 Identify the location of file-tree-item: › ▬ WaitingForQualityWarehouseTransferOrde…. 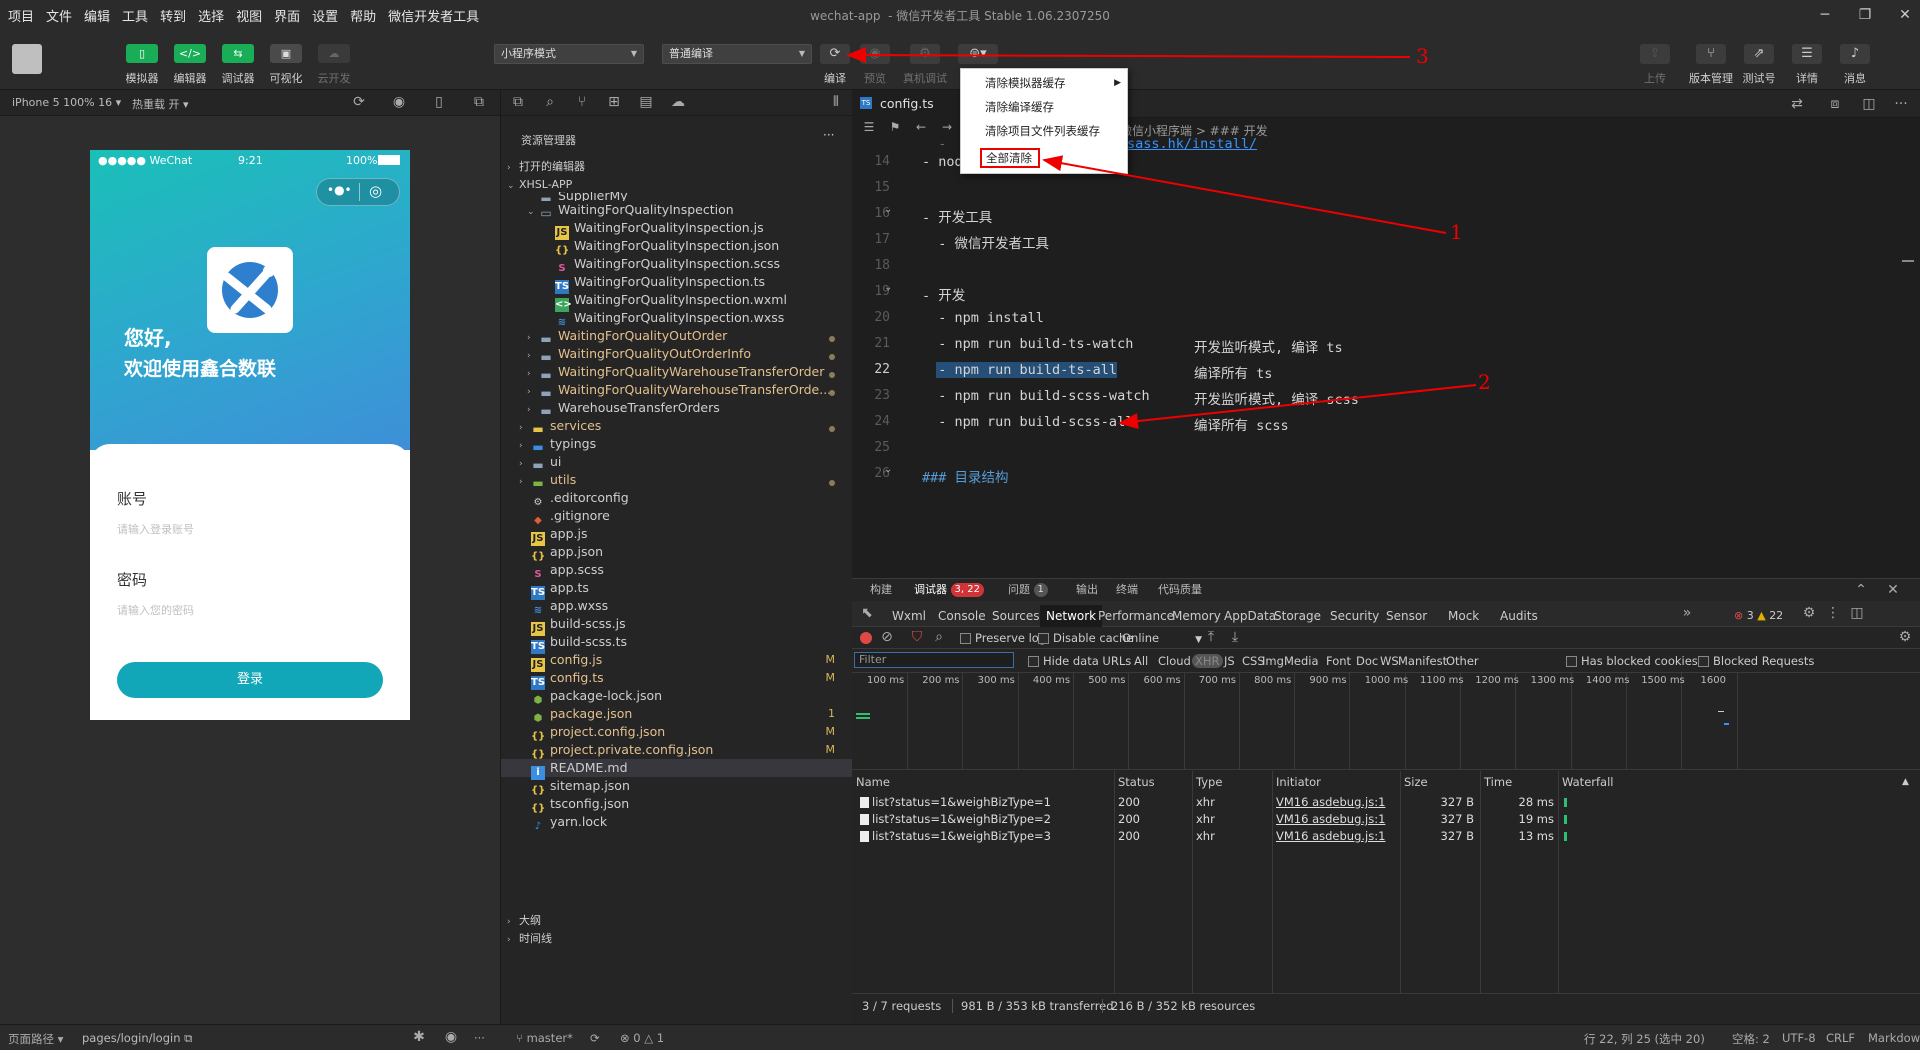
(677, 390).